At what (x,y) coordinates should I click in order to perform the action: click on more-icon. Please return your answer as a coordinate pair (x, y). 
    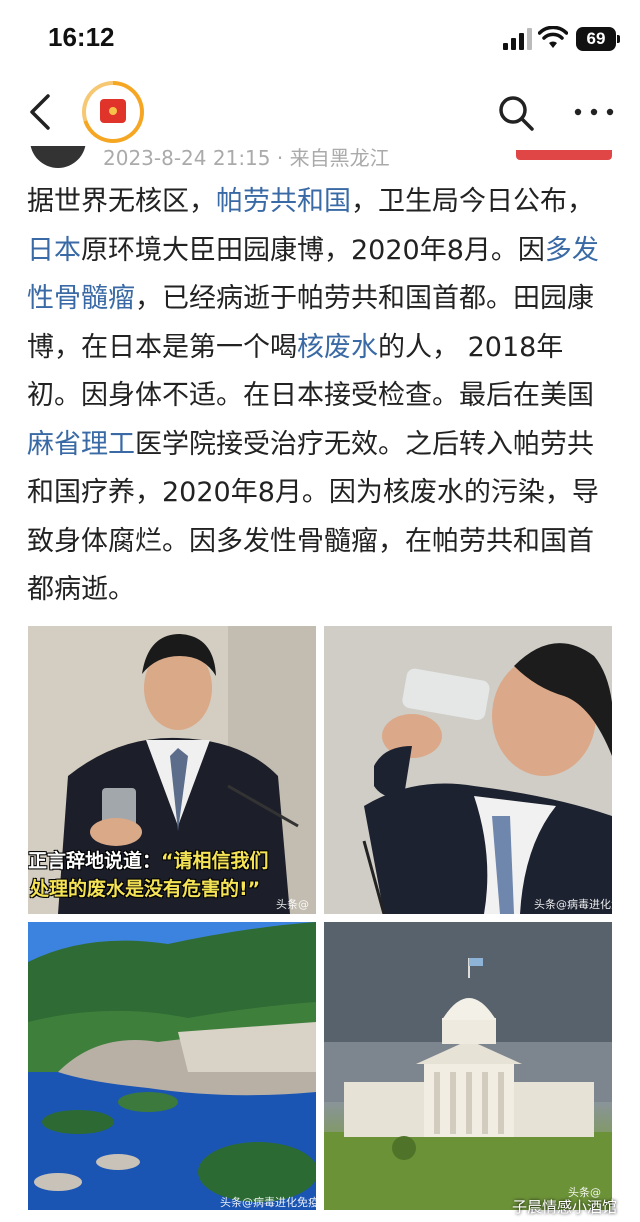
    Looking at the image, I should click on (594, 112).